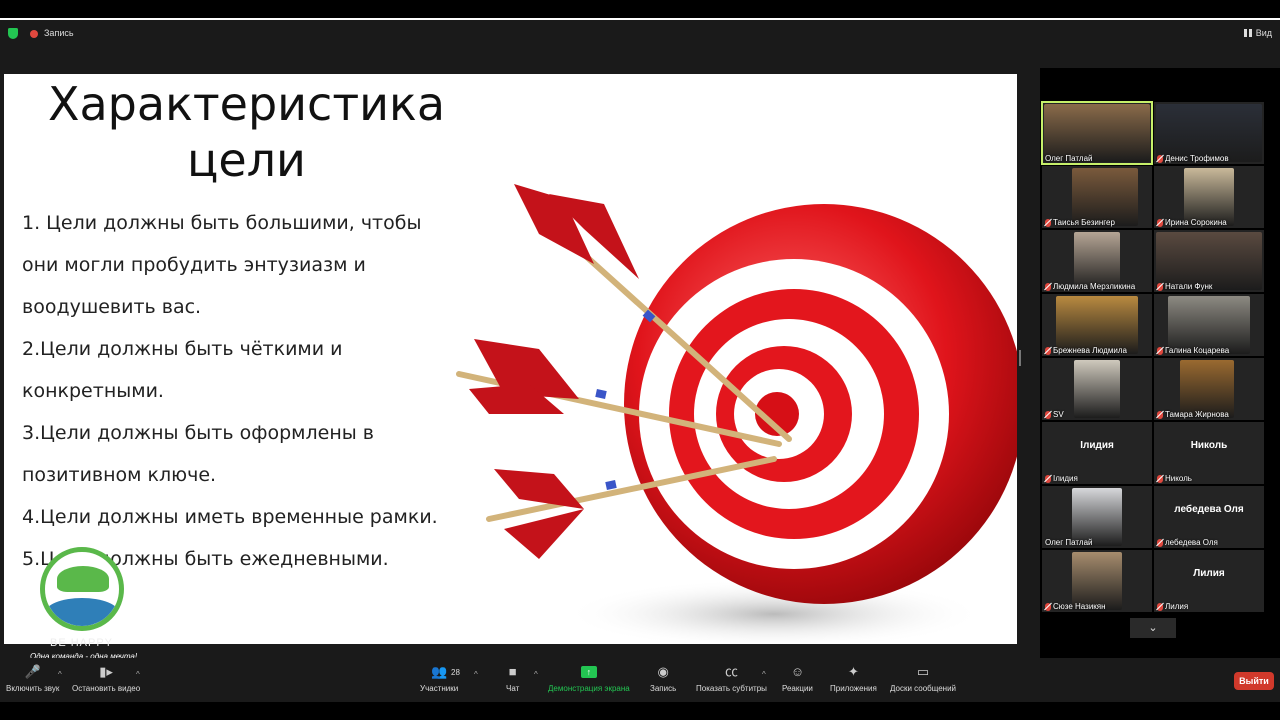  What do you see at coordinates (32, 671) in the screenshot?
I see `microphone-muted-icon: 🎤` at bounding box center [32, 671].